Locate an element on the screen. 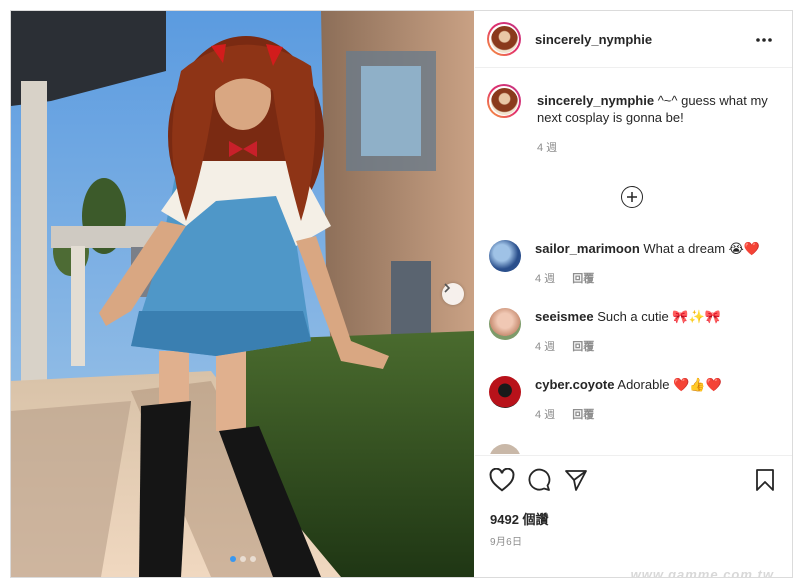 This screenshot has width=800, height=584. post-date: 9月6日 is located at coordinates (506, 540).